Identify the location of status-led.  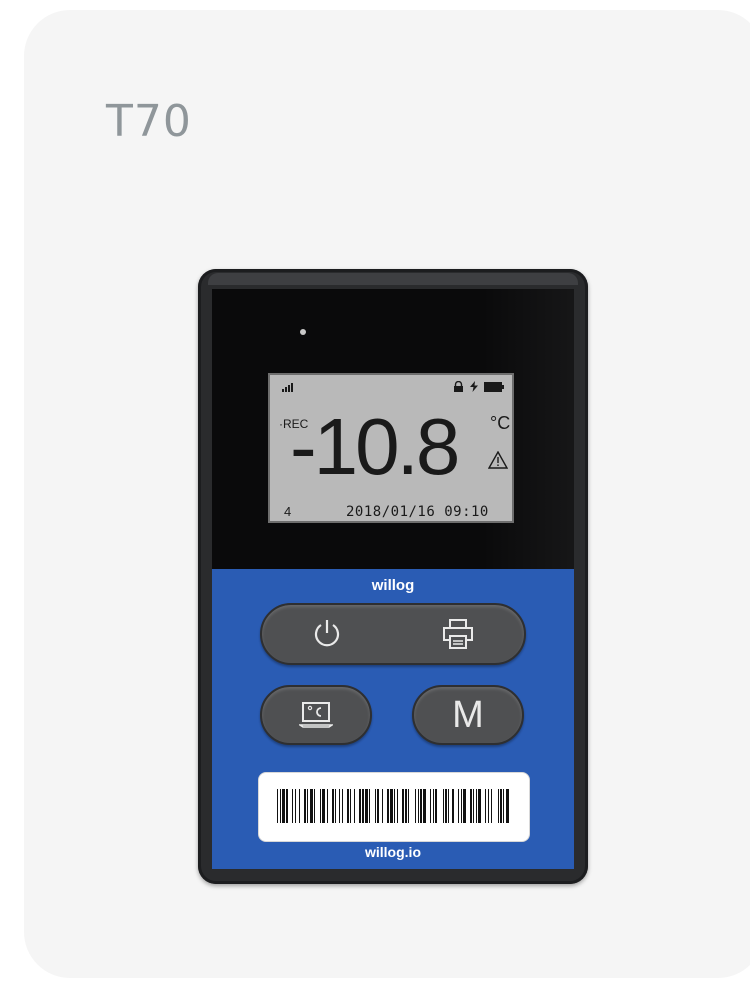
(303, 332).